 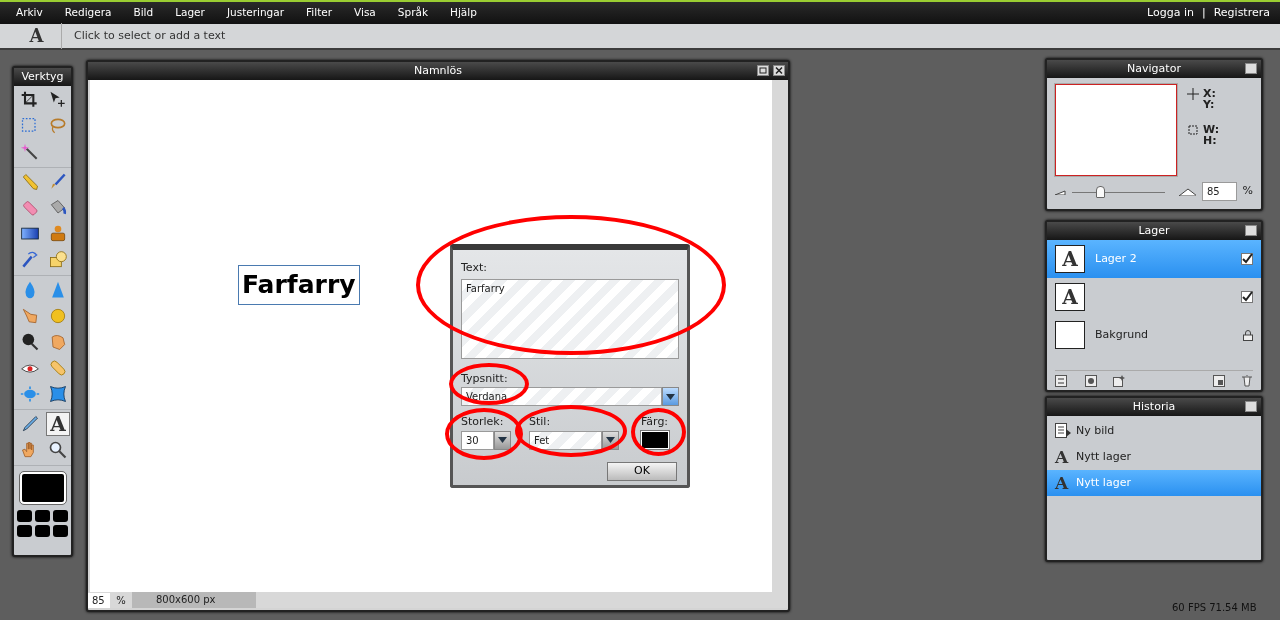 What do you see at coordinates (655, 422) in the screenshot?
I see `field-label: Färg:` at bounding box center [655, 422].